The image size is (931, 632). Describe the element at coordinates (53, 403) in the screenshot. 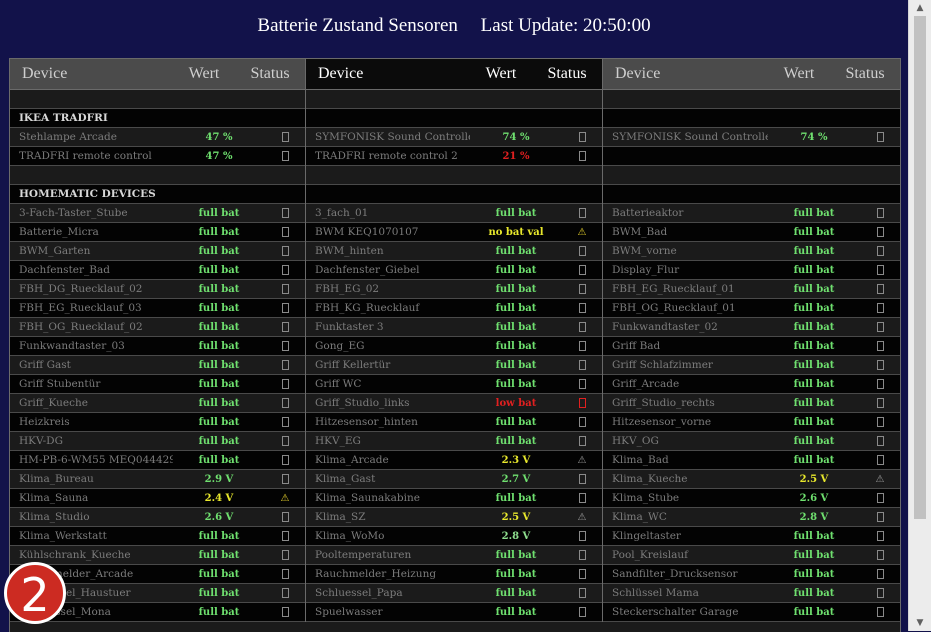

I see `device-name: Griff_Kueche` at that location.